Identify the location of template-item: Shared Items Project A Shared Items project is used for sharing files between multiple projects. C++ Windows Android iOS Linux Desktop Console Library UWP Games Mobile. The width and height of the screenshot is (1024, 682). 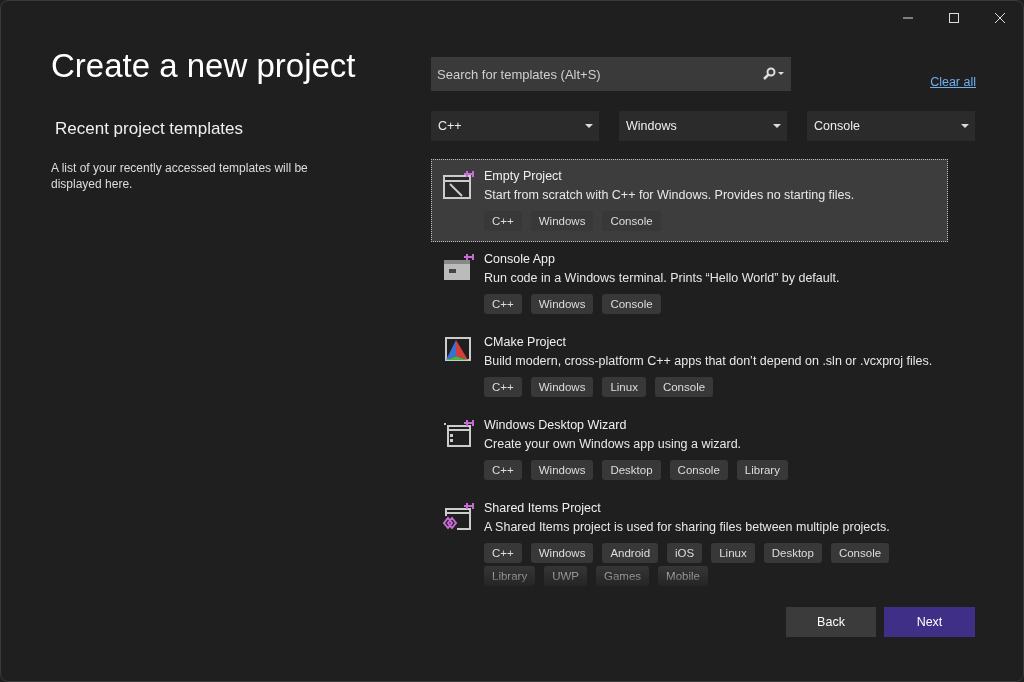
(689, 542).